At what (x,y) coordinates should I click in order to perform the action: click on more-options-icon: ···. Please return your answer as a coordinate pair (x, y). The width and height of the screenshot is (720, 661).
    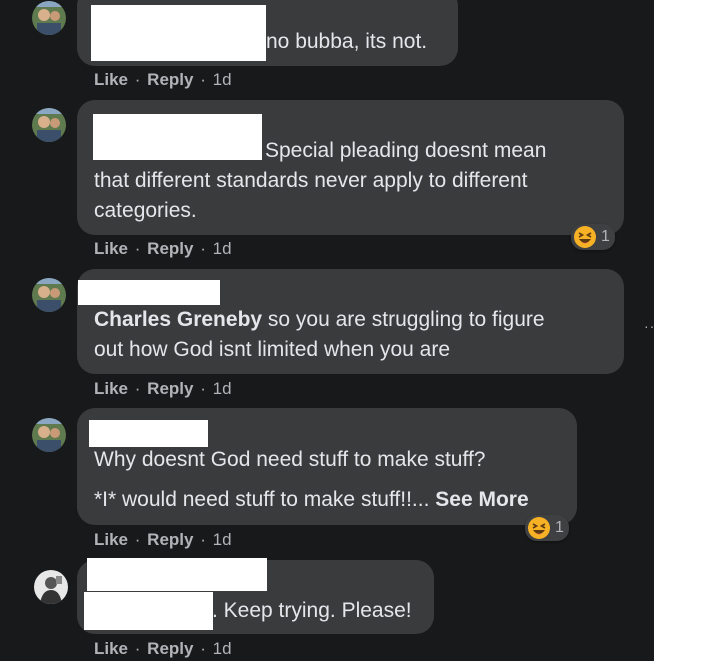
    Looking at the image, I should click on (649, 326).